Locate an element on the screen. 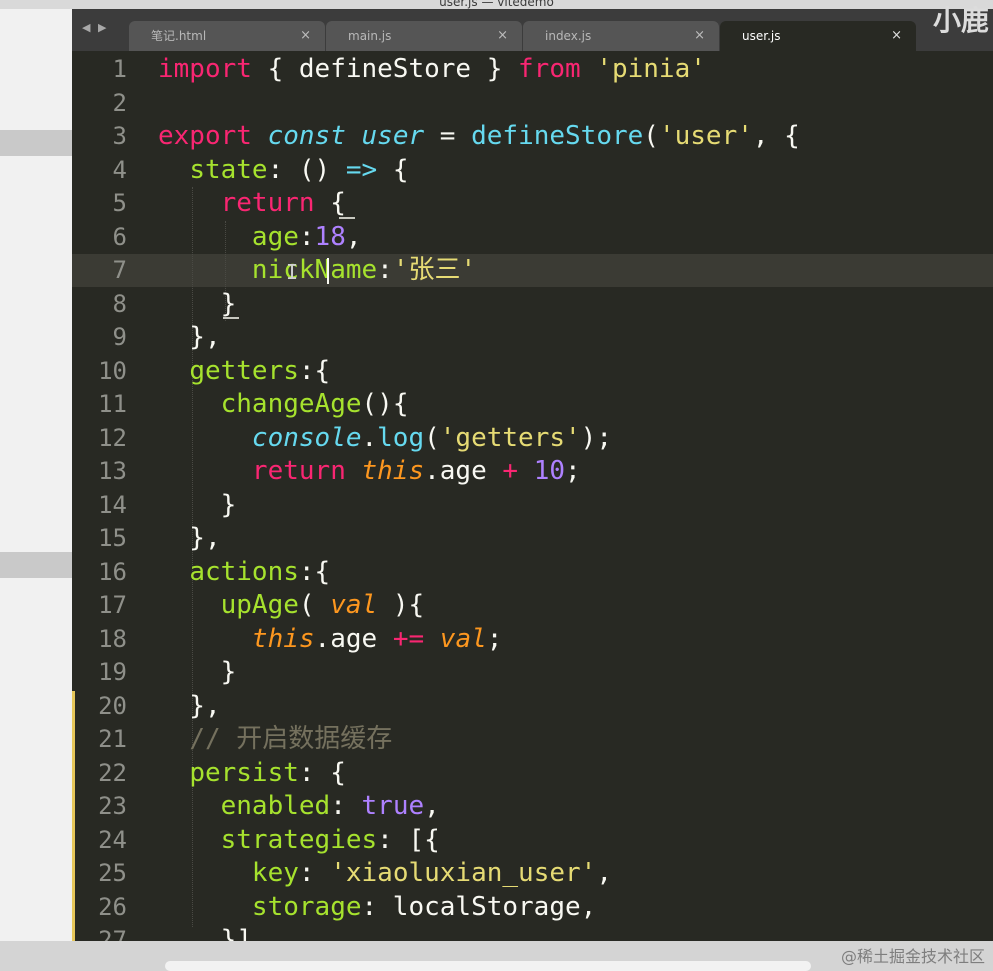  line-number: 1 is located at coordinates (119, 69).